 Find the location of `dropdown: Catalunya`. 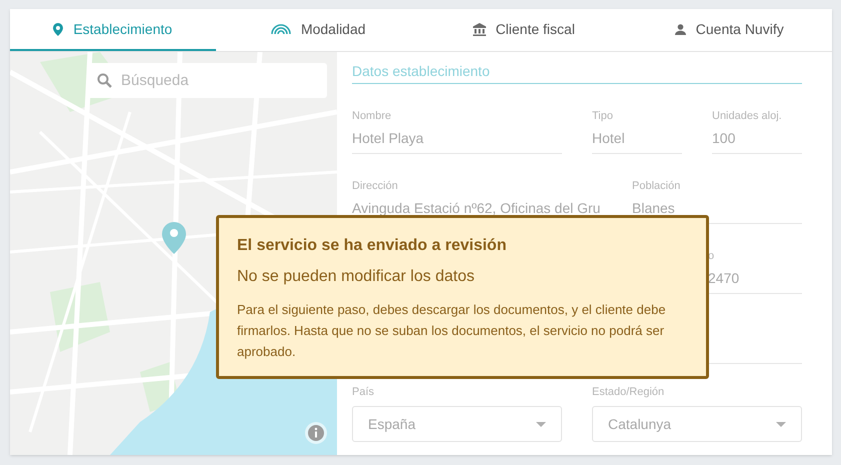

dropdown: Catalunya is located at coordinates (697, 424).